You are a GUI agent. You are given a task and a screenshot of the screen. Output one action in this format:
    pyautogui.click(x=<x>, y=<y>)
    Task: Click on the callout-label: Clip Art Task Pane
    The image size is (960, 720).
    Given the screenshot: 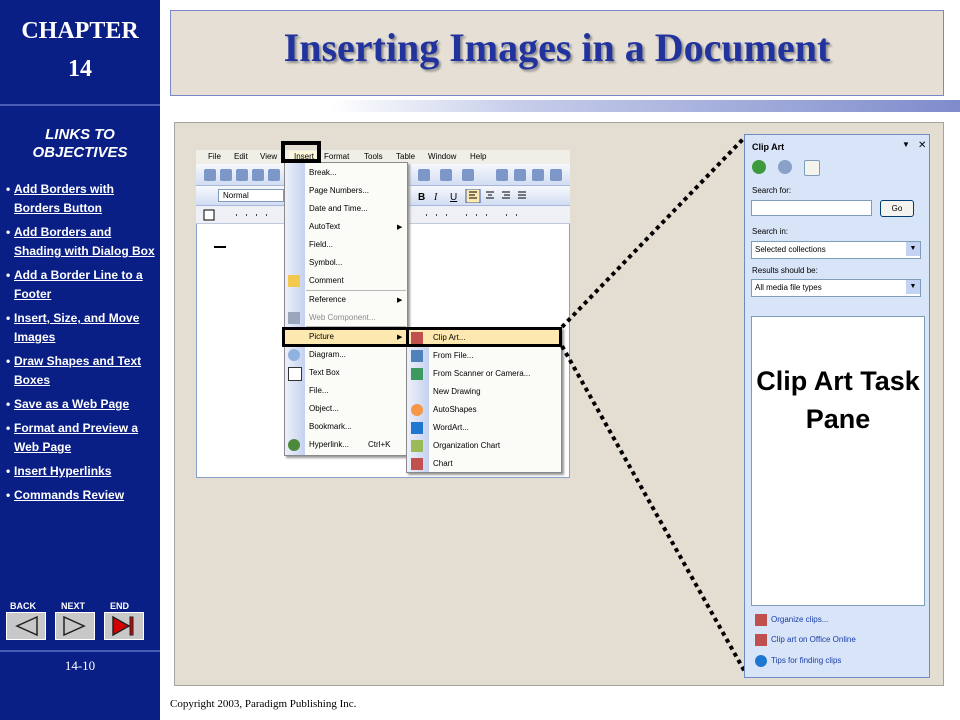 What is the action you would take?
    pyautogui.click(x=838, y=400)
    